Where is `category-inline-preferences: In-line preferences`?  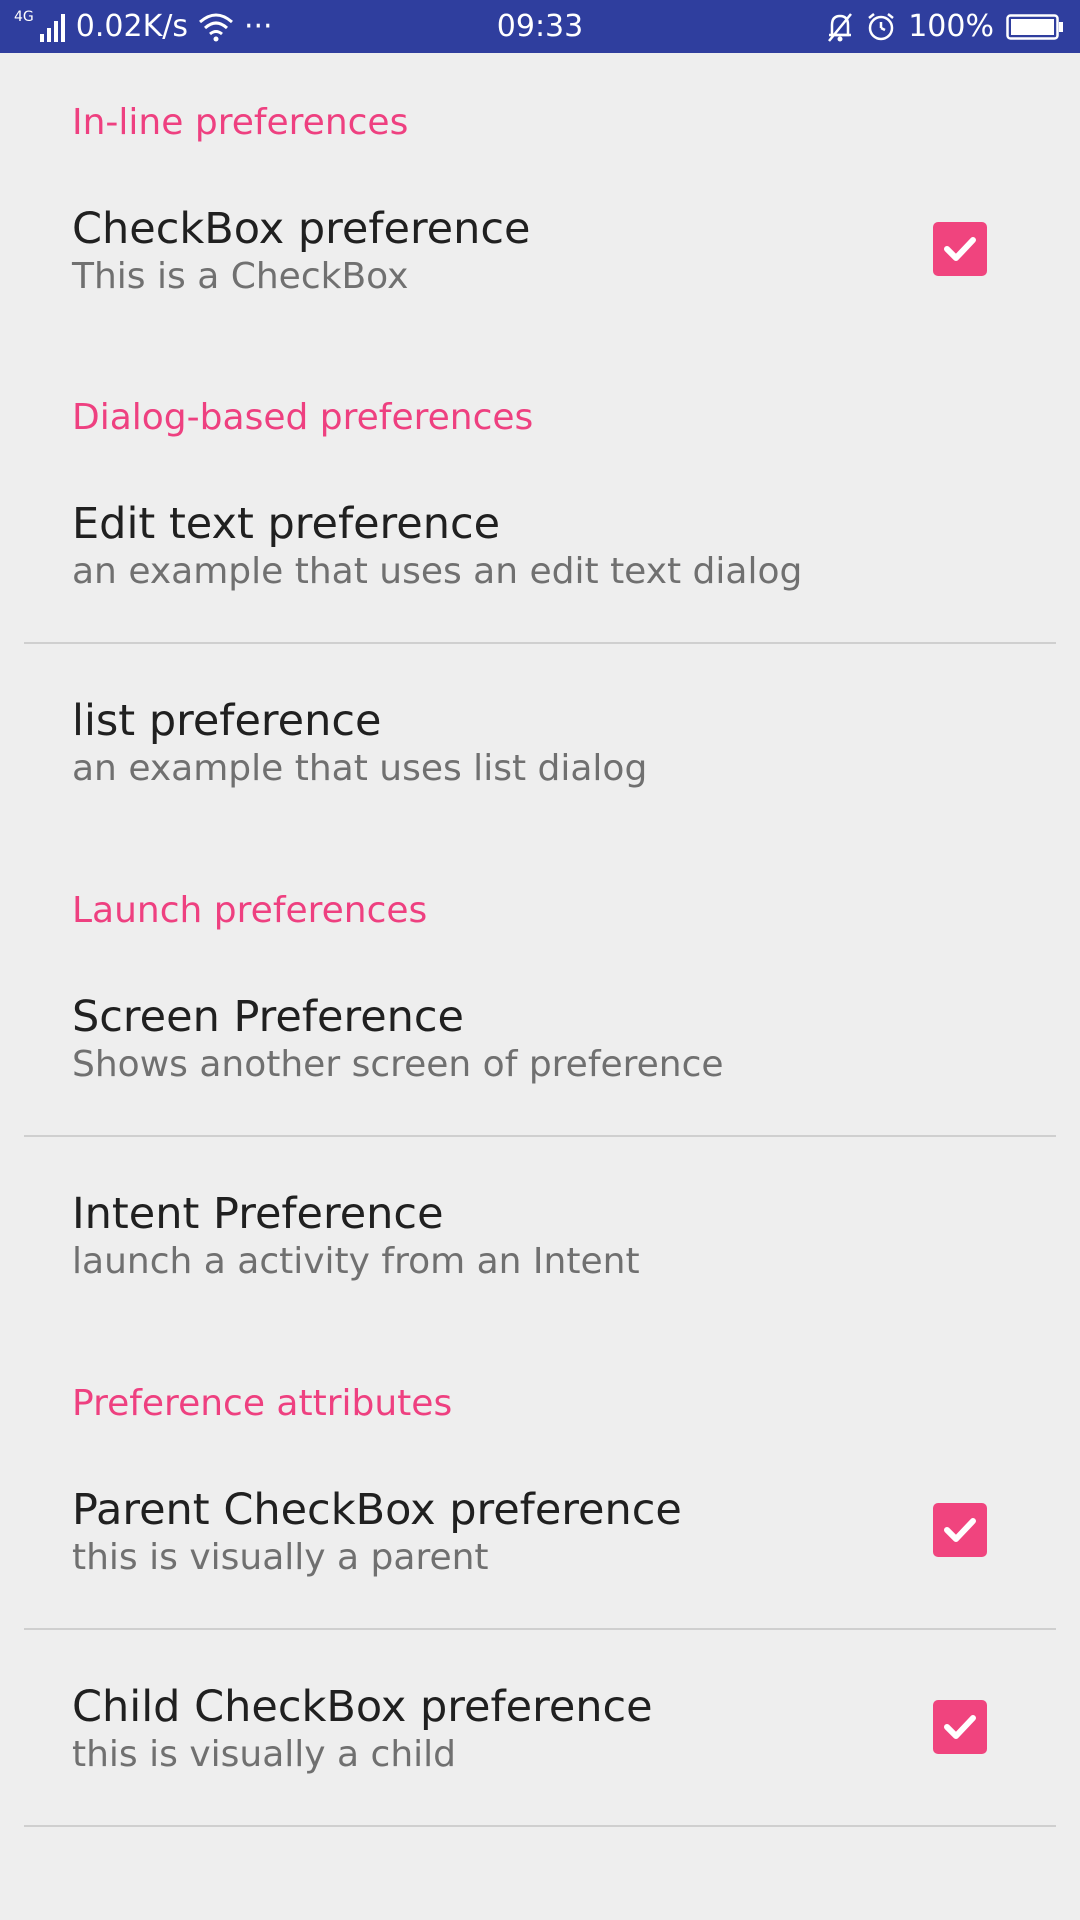 category-inline-preferences: In-line preferences is located at coordinates (240, 122).